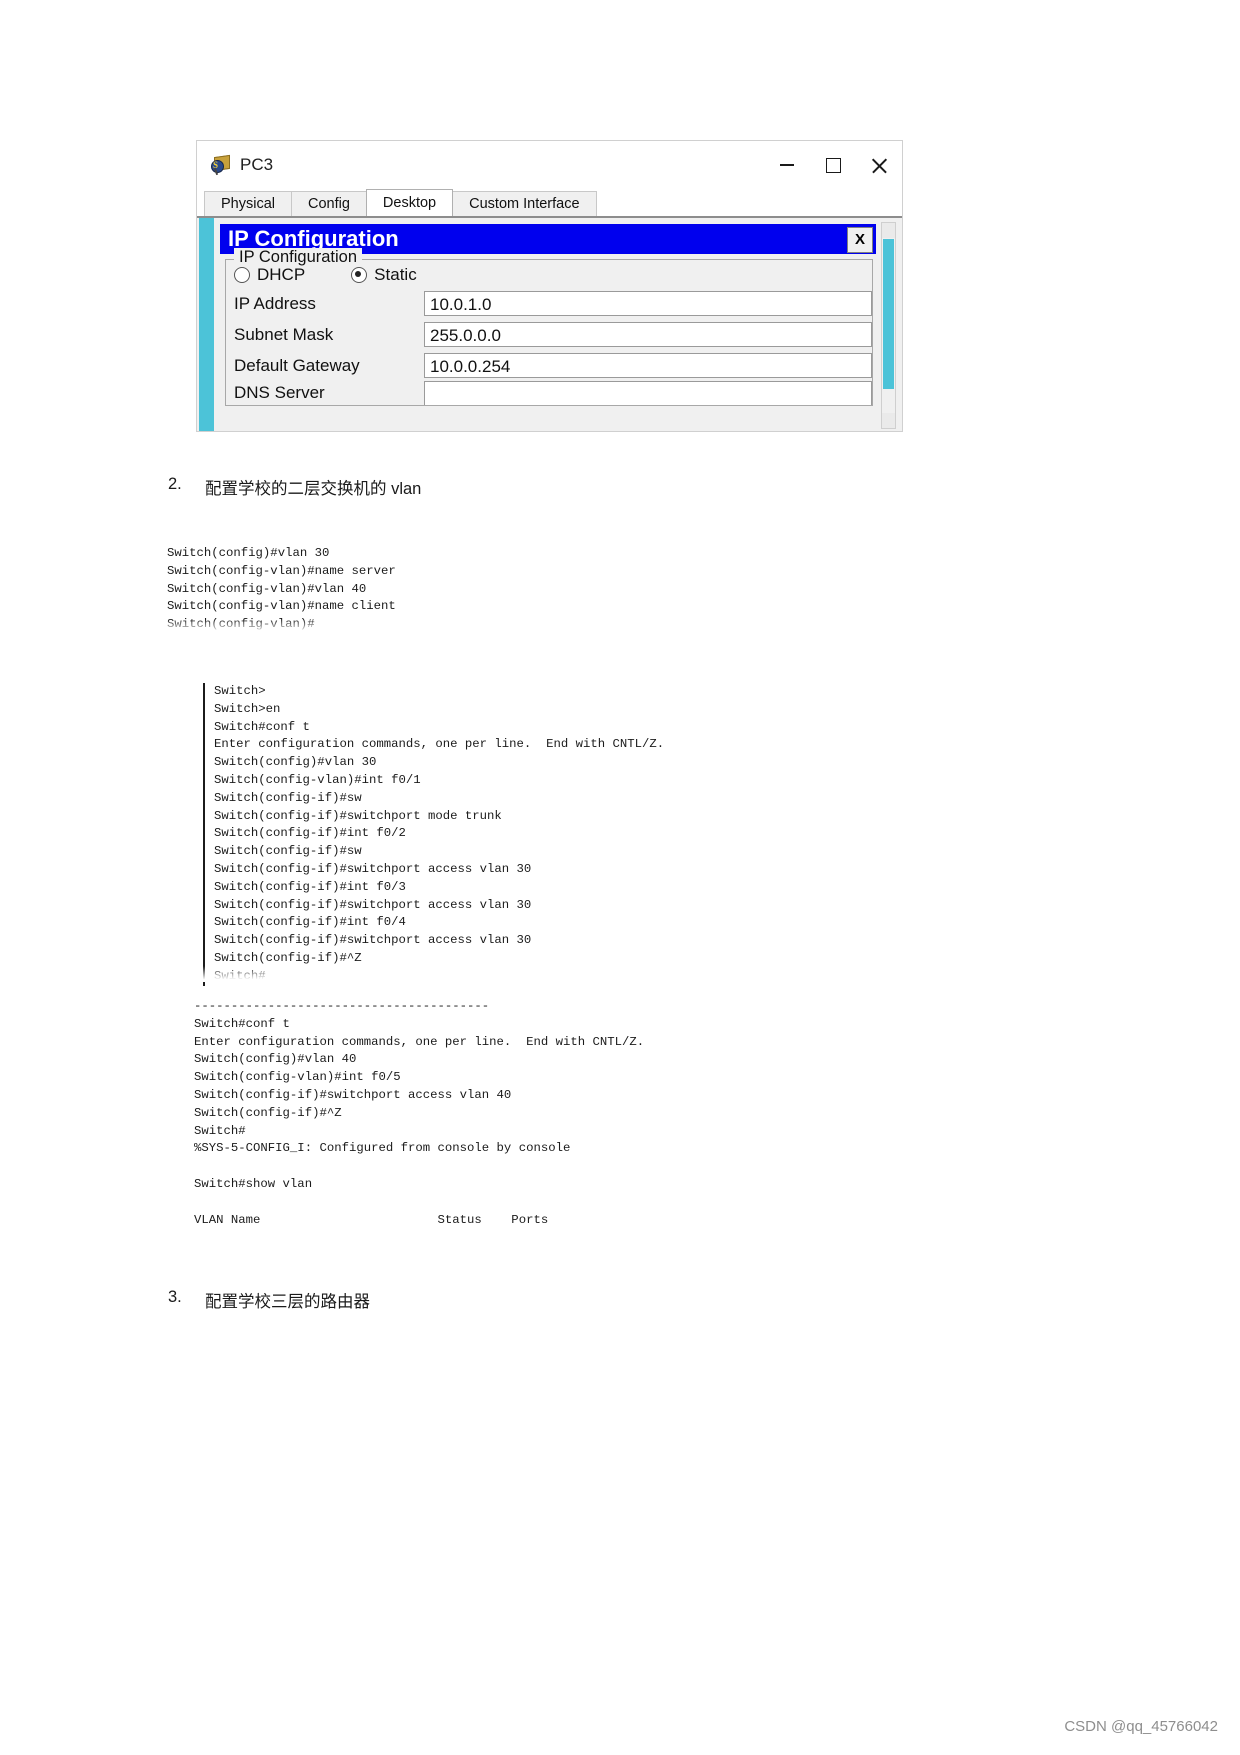 This screenshot has height=1755, width=1240. I want to click on scroll-down-button, so click(888, 420).